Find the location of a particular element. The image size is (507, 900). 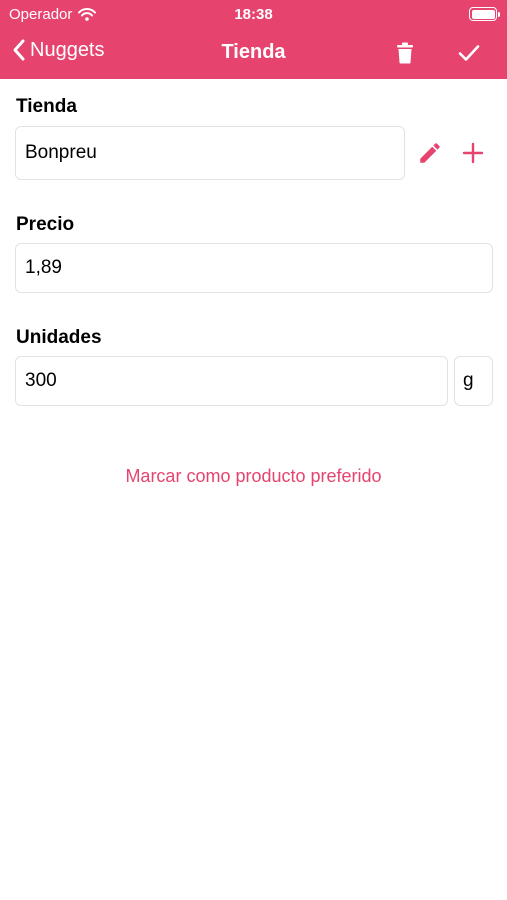

checkmark-icon is located at coordinates (469, 53).